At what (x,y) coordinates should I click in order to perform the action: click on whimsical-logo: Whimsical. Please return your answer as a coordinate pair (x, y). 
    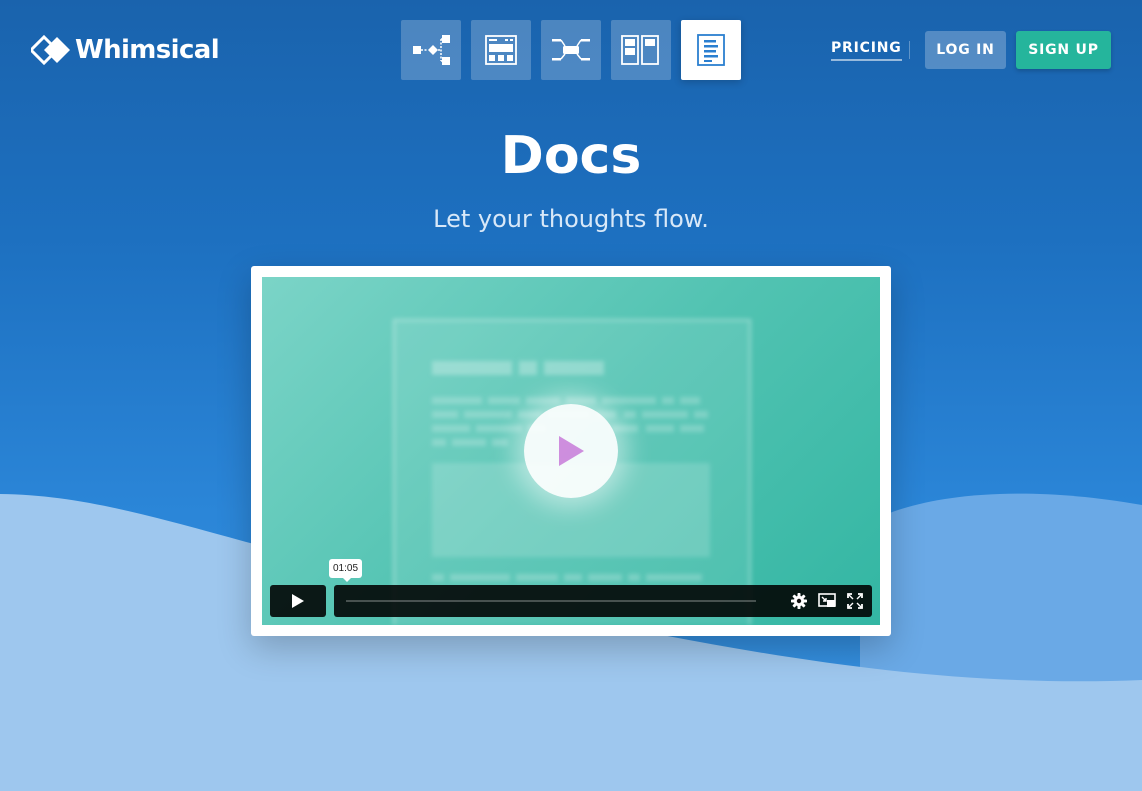
    Looking at the image, I should click on (125, 50).